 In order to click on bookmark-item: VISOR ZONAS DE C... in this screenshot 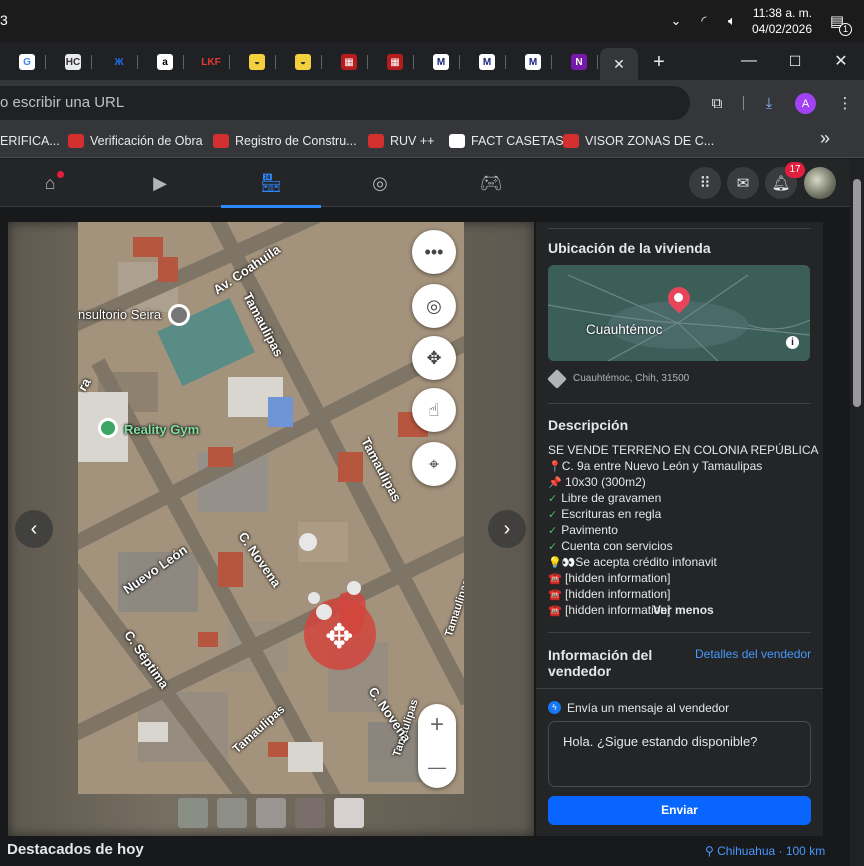, I will do `click(638, 141)`.